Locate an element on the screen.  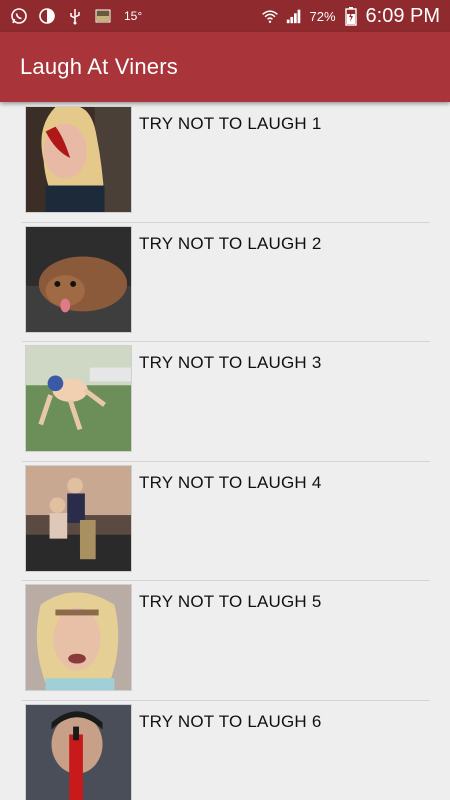
contrast-icon is located at coordinates (47, 16).